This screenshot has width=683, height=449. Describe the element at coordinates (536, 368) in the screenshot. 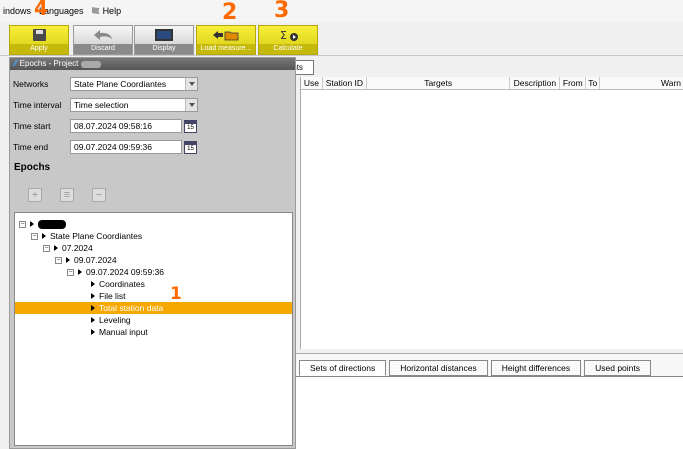

I see `tab-height-differences: Height differences` at that location.